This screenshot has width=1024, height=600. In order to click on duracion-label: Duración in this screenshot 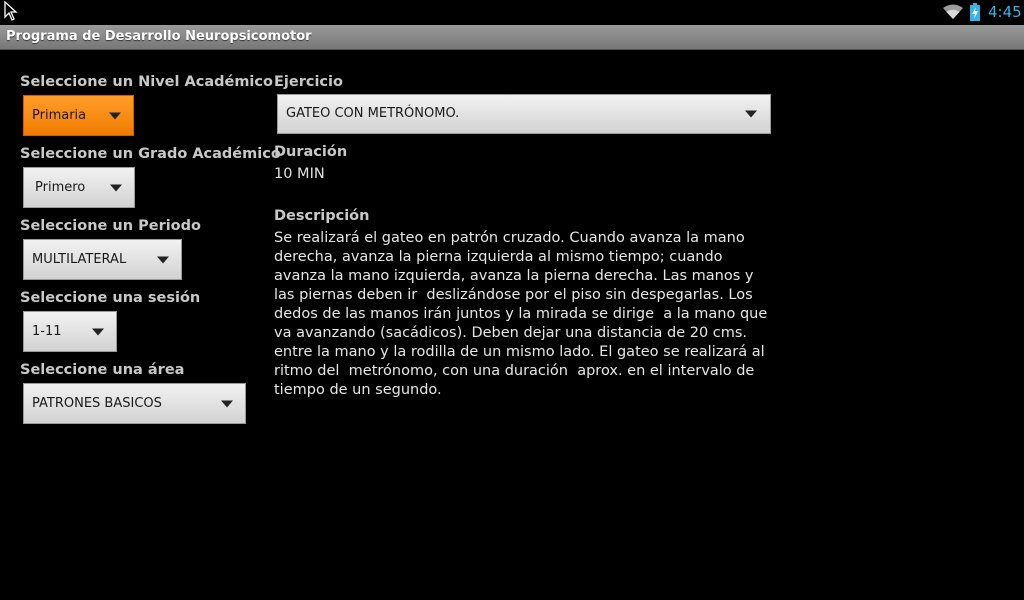, I will do `click(311, 152)`.